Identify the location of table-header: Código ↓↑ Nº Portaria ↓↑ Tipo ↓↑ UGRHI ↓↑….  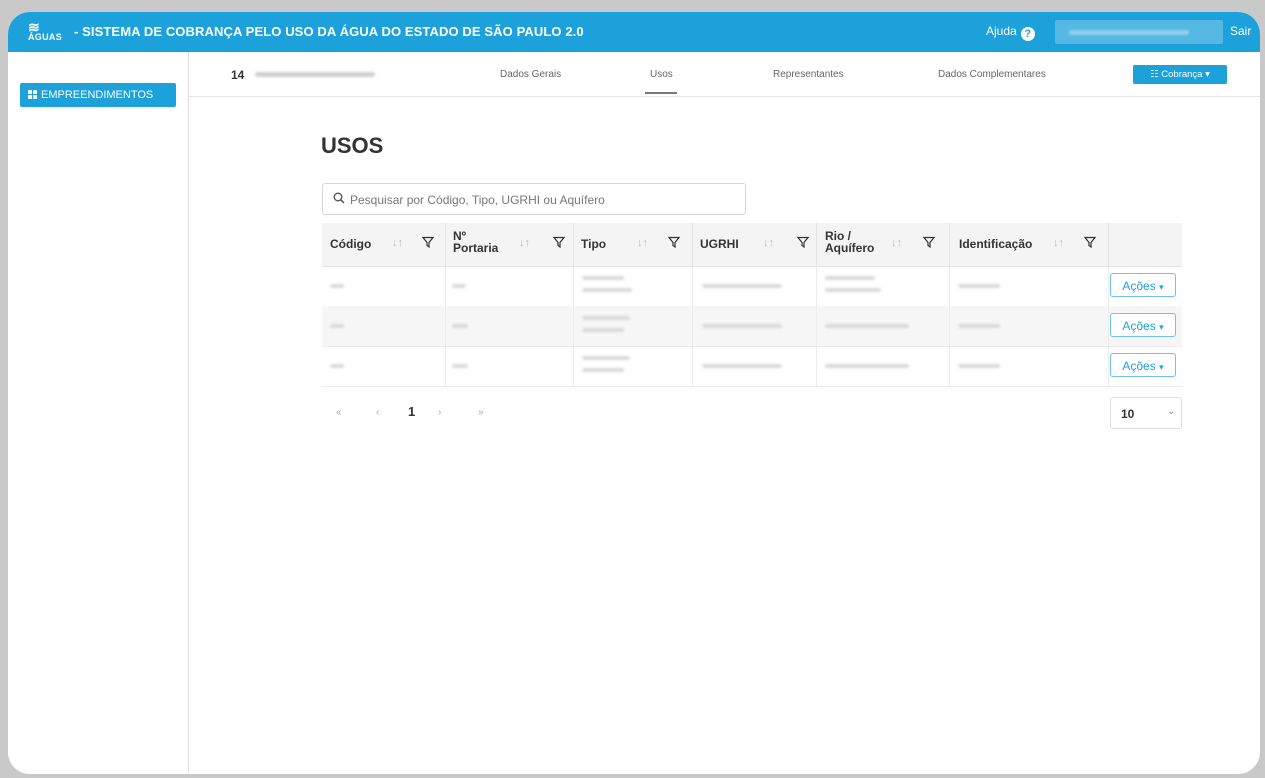
(752, 245).